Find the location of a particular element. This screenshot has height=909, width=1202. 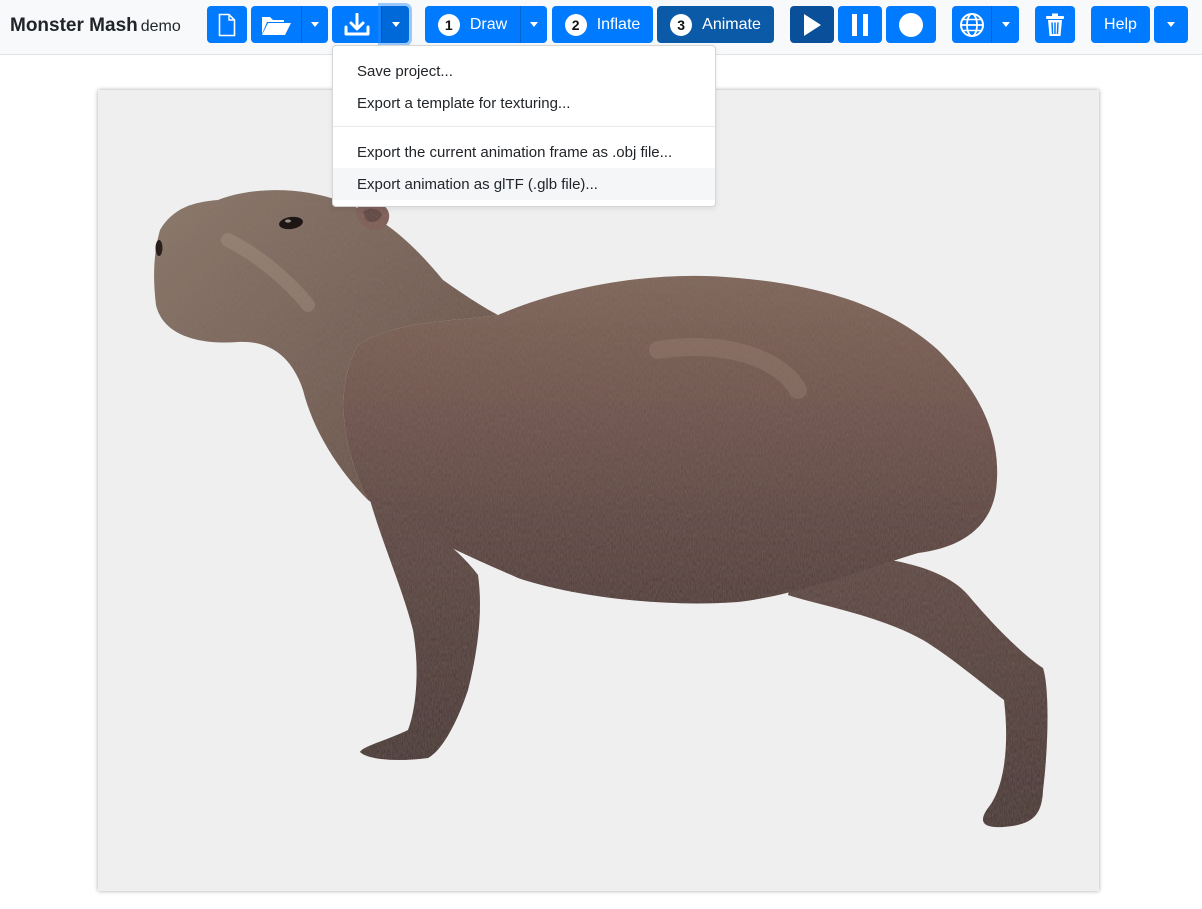

draw-mode-button: 1 Draw is located at coordinates (472, 24).